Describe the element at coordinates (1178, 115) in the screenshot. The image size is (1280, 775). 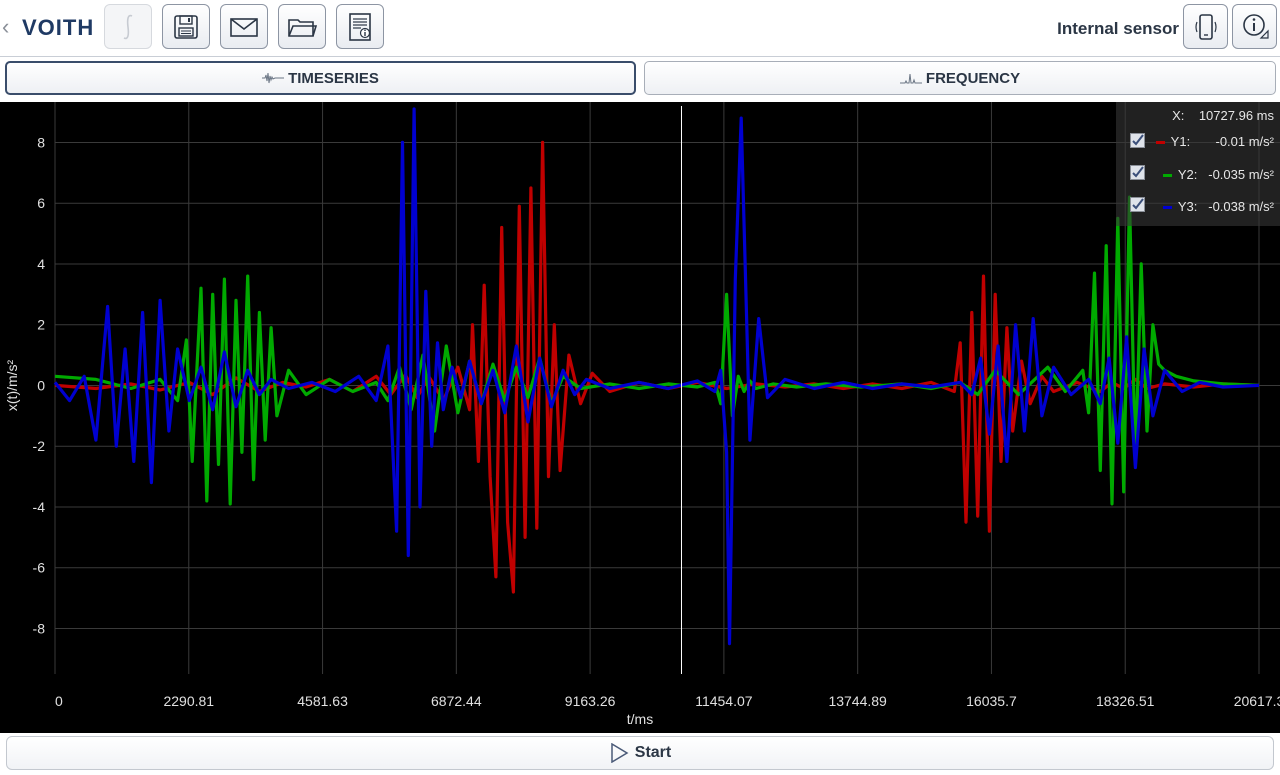
I see `cursor-x-label: X:` at that location.